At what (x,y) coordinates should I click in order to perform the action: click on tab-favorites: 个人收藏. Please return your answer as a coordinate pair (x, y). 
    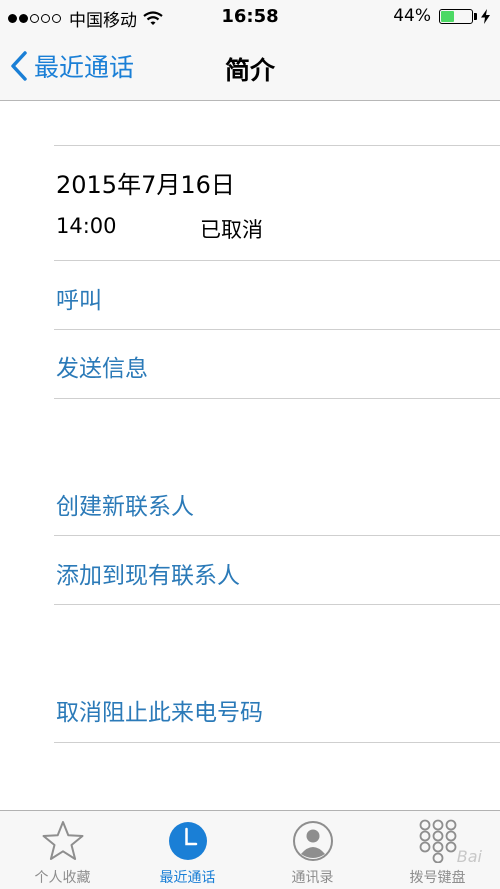
    Looking at the image, I should click on (62, 850).